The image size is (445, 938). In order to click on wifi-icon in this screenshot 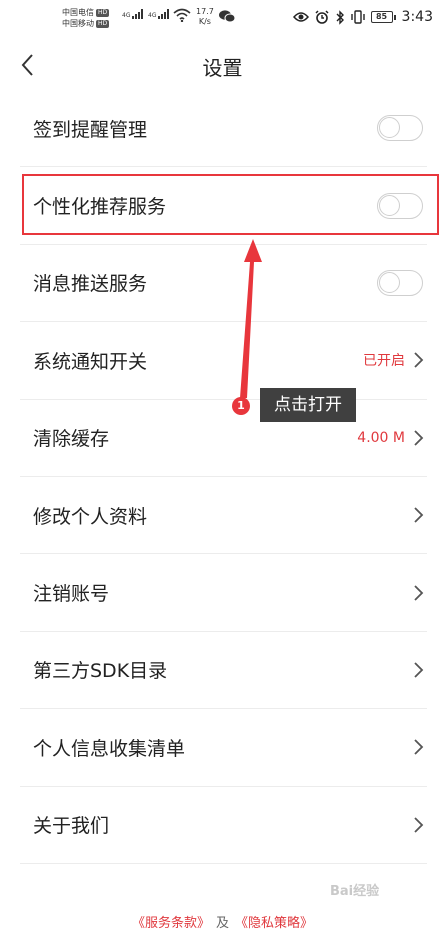, I will do `click(182, 15)`.